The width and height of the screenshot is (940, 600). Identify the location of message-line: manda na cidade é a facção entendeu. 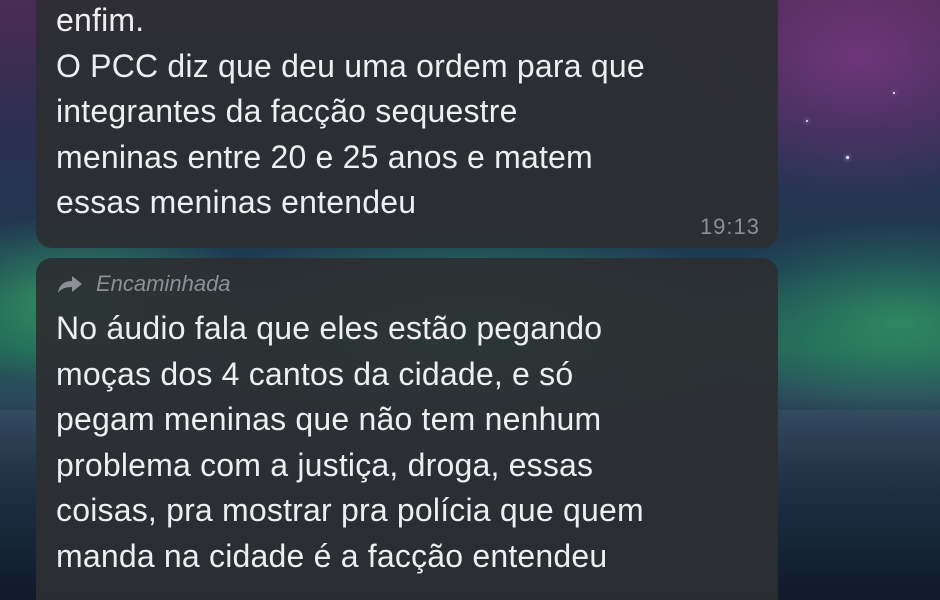
(332, 555).